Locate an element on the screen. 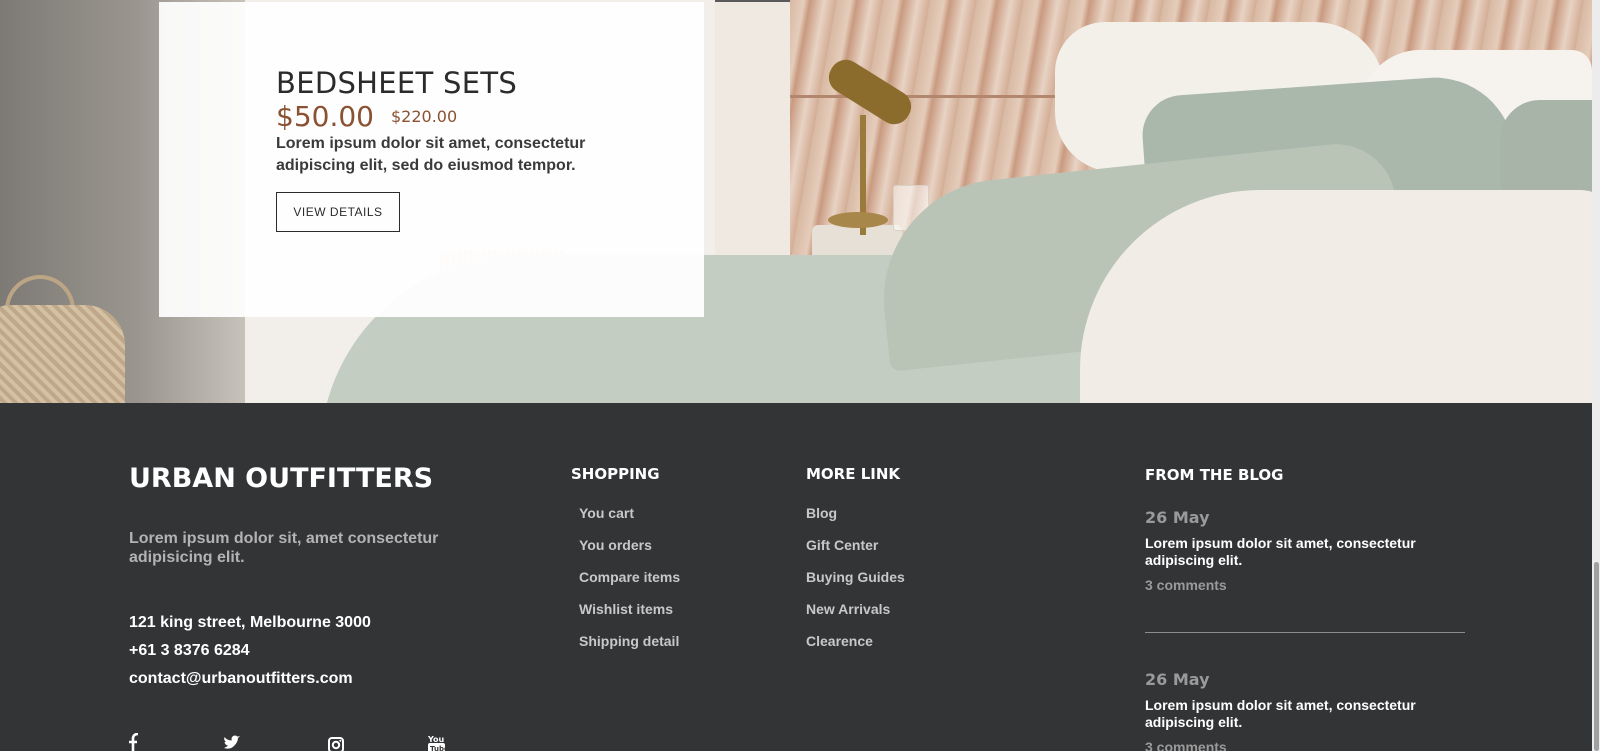  shopping-link-compare: Compare items is located at coordinates (629, 585).